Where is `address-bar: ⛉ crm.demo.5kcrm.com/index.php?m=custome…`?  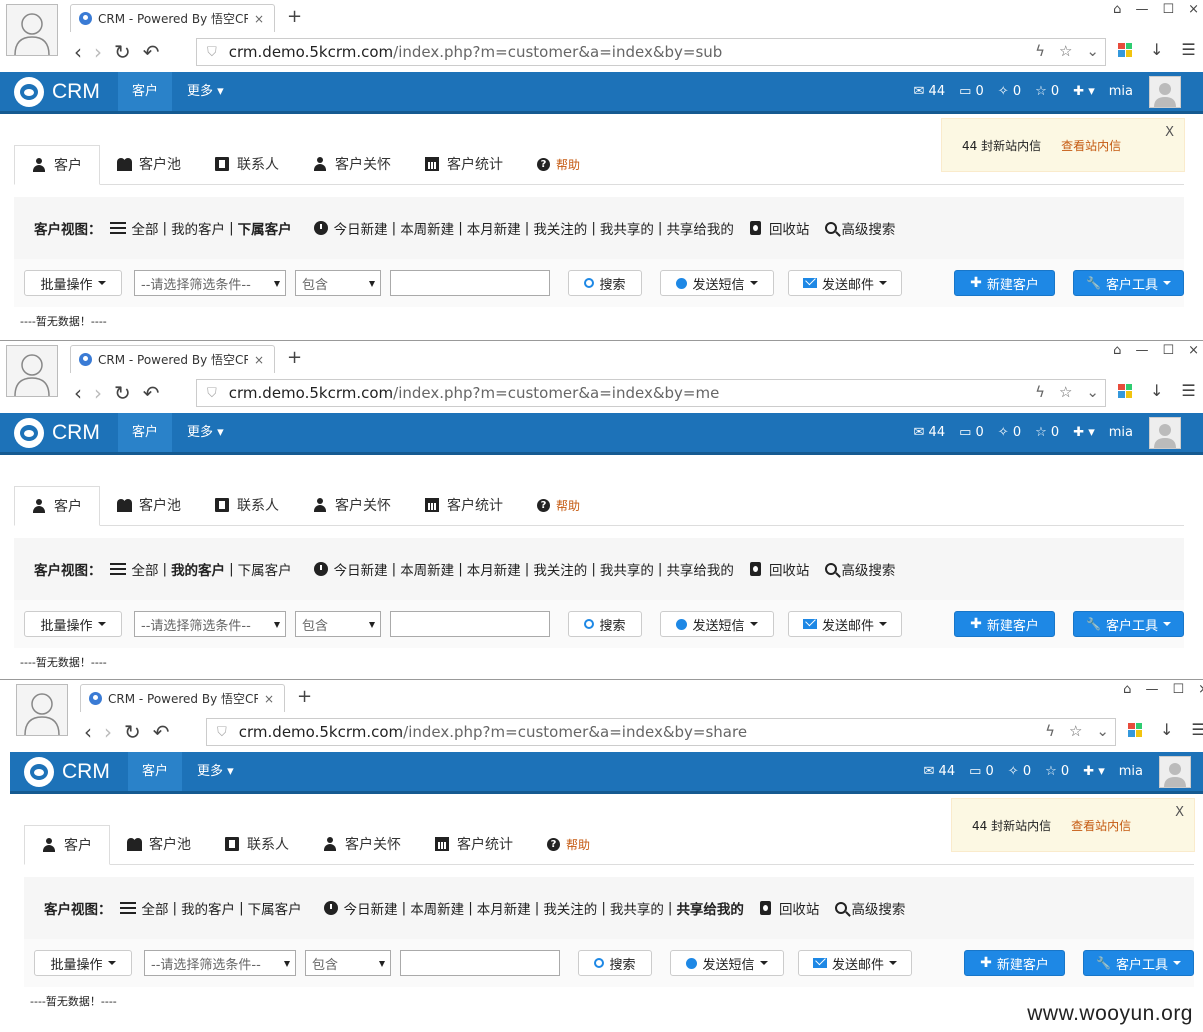 address-bar: ⛉ crm.demo.5kcrm.com/index.php?m=custome… is located at coordinates (651, 52).